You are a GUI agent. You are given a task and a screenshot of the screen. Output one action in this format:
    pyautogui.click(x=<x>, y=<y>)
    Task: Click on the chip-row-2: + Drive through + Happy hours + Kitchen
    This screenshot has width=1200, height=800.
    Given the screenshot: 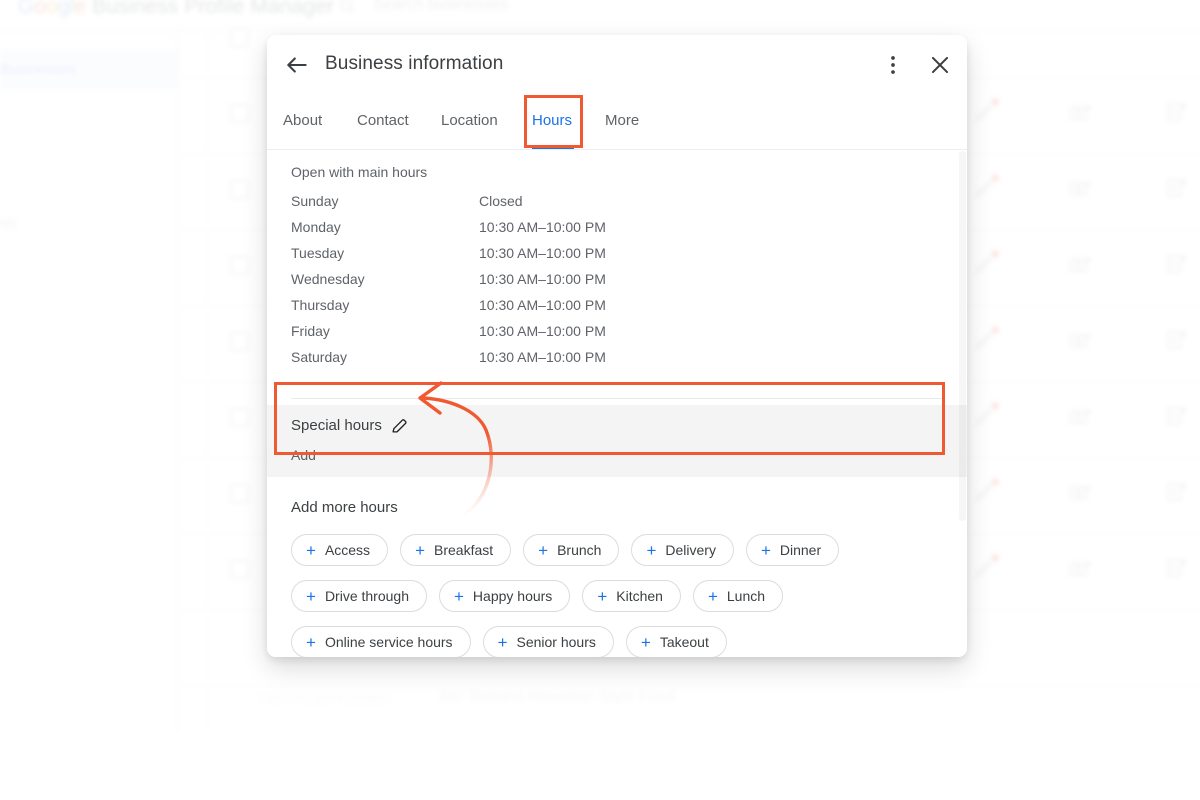 What is the action you would take?
    pyautogui.click(x=617, y=596)
    